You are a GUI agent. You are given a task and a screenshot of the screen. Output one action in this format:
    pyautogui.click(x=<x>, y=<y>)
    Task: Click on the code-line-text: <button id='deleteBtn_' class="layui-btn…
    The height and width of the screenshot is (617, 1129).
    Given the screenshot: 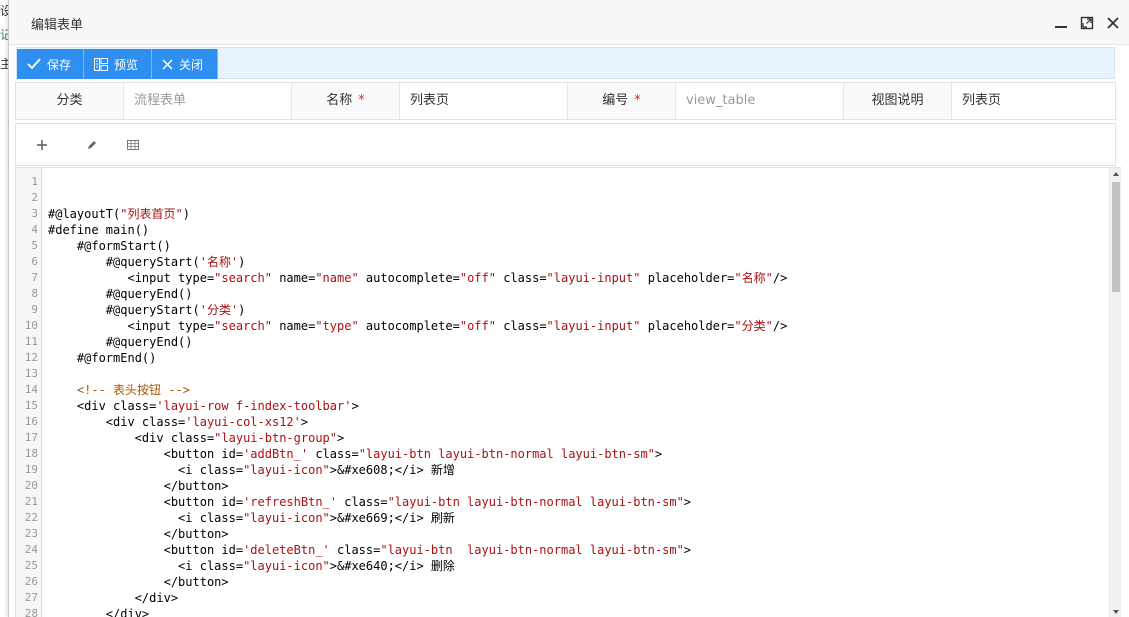 What is the action you would take?
    pyautogui.click(x=370, y=550)
    